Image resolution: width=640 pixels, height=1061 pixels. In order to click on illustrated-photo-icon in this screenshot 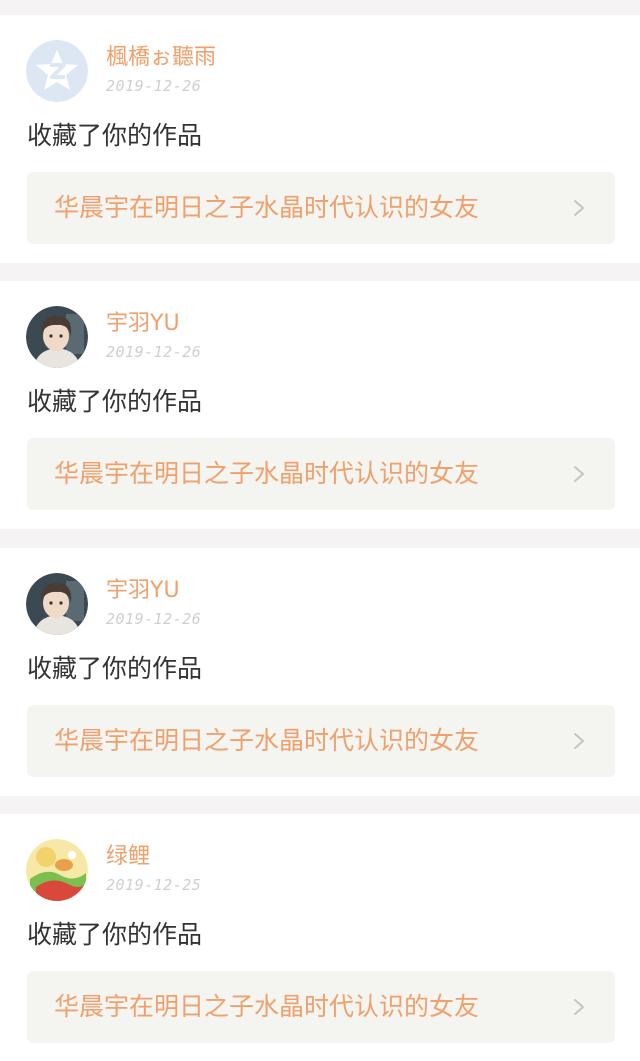, I will do `click(57, 870)`.